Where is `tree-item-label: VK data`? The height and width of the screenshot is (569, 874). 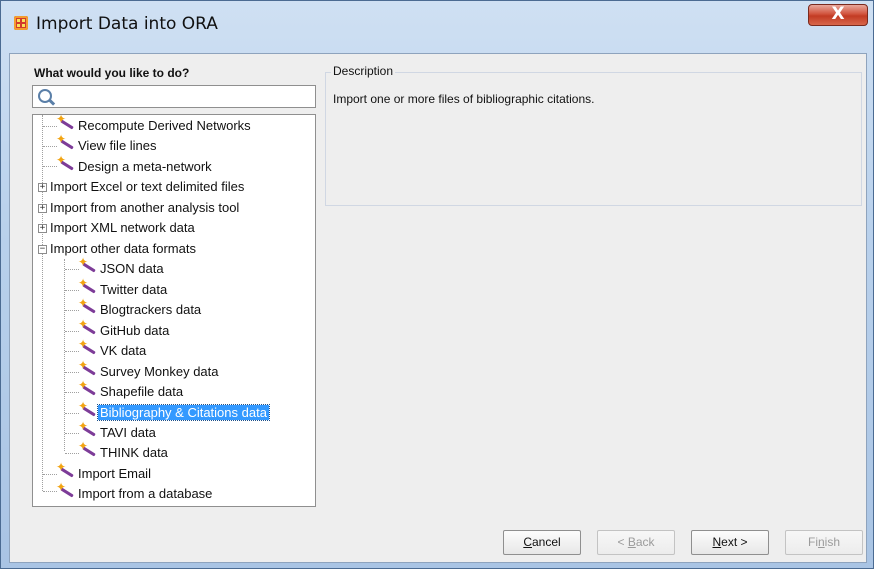 tree-item-label: VK data is located at coordinates (123, 350).